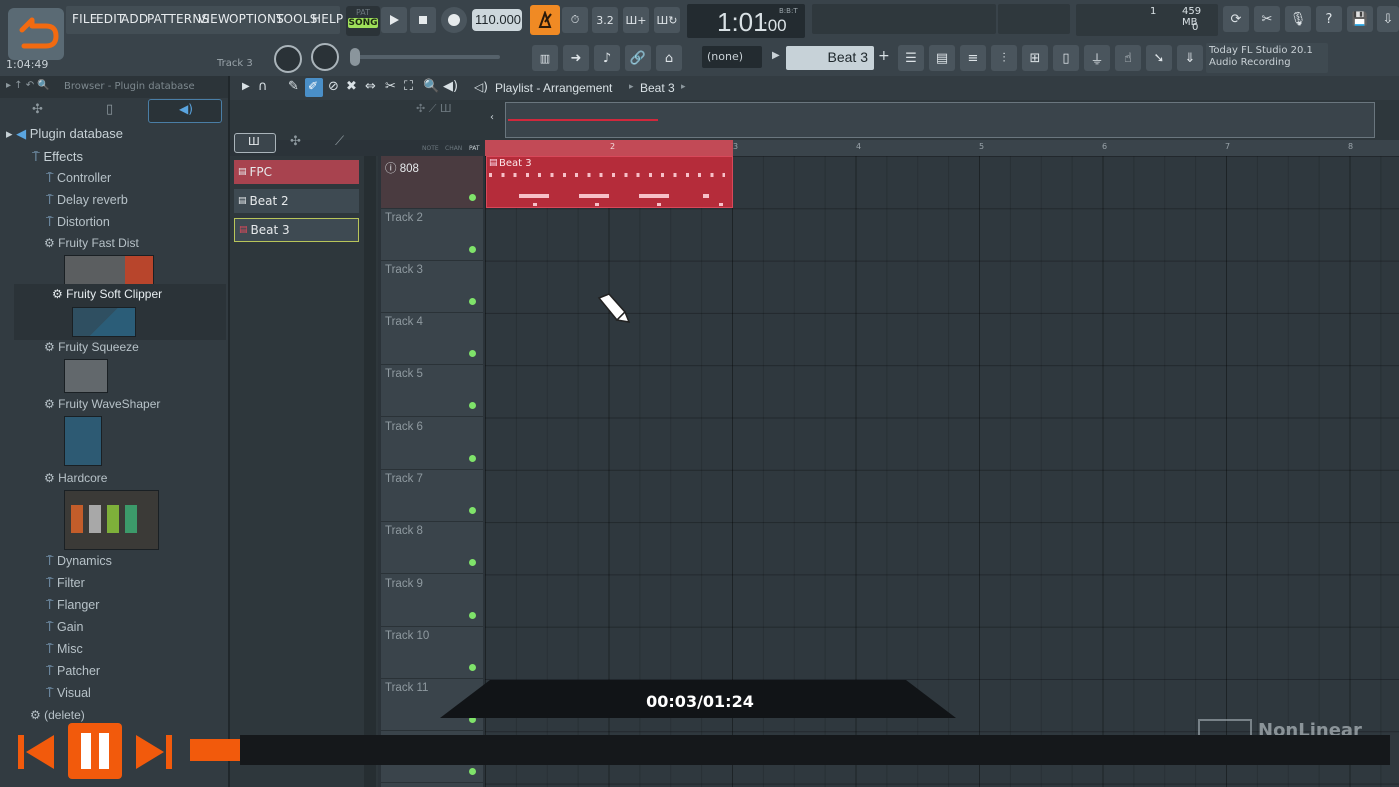  Describe the element at coordinates (609, 182) in the screenshot. I see `pattern-clip-beat-3: ▤ Beat 3` at that location.